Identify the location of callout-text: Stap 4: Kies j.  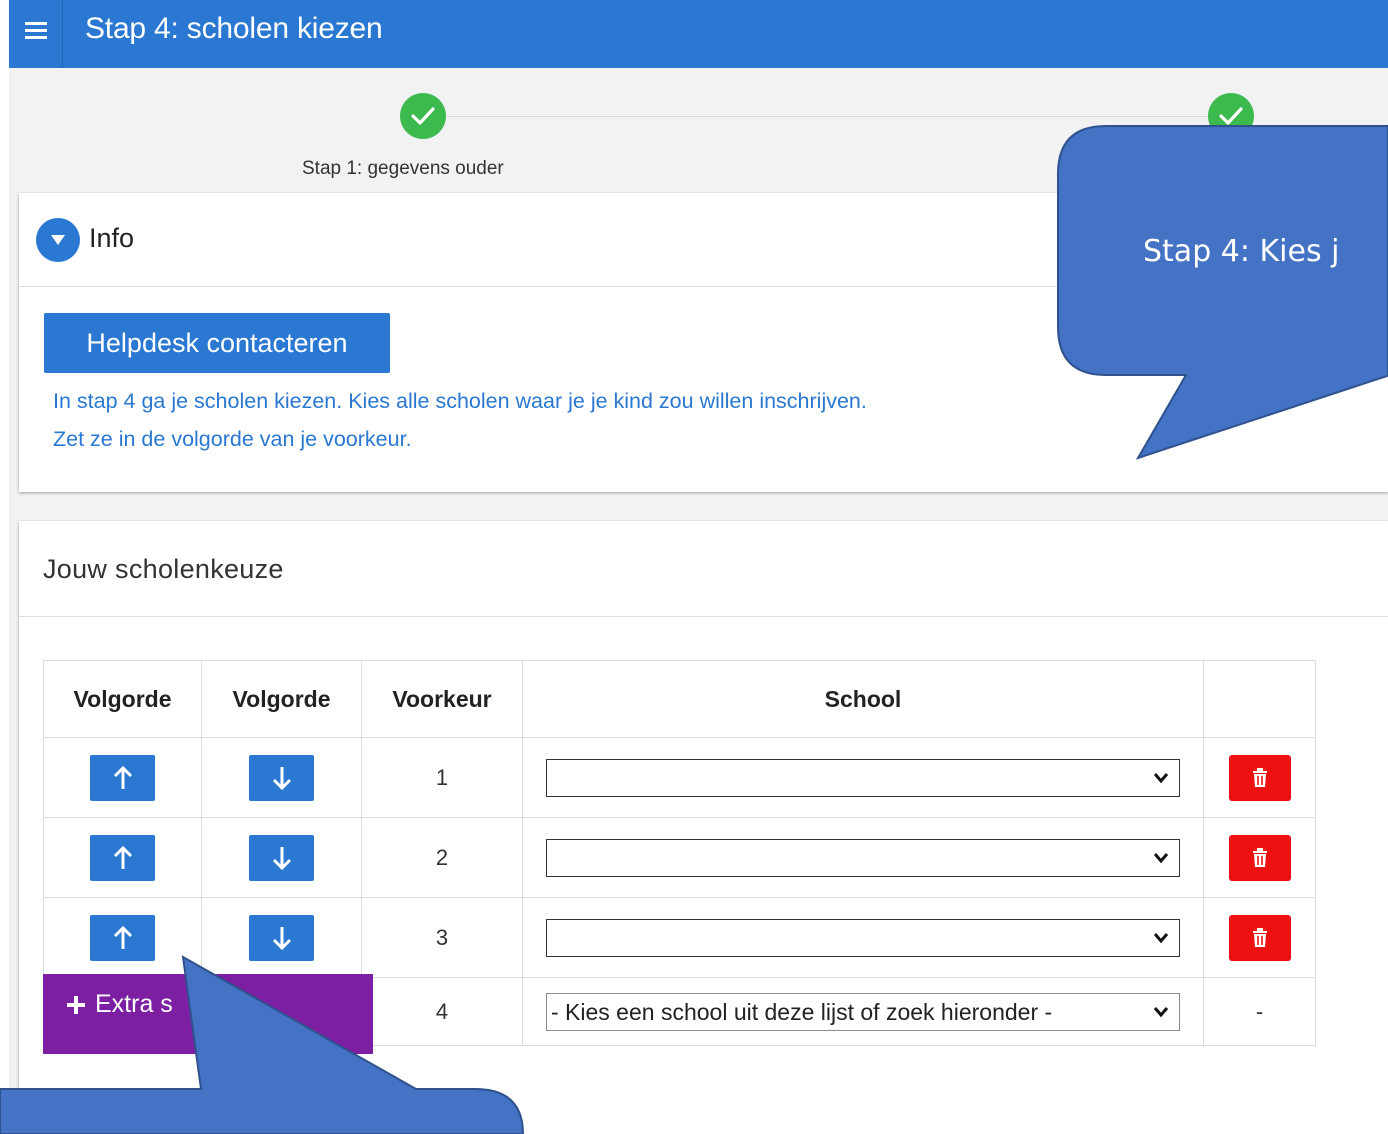
(1241, 251).